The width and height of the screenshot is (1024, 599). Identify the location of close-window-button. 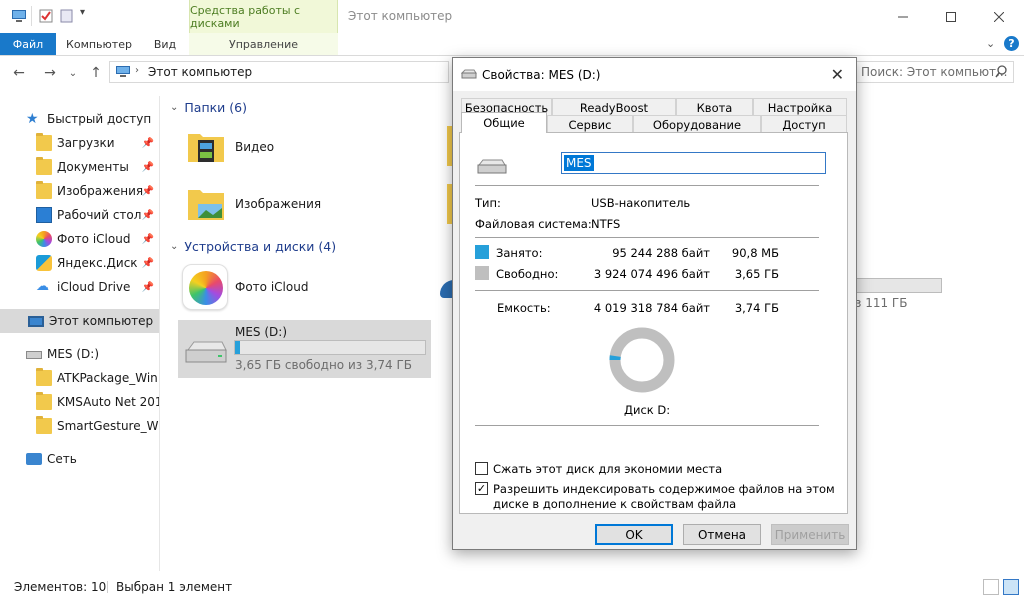
(999, 16).